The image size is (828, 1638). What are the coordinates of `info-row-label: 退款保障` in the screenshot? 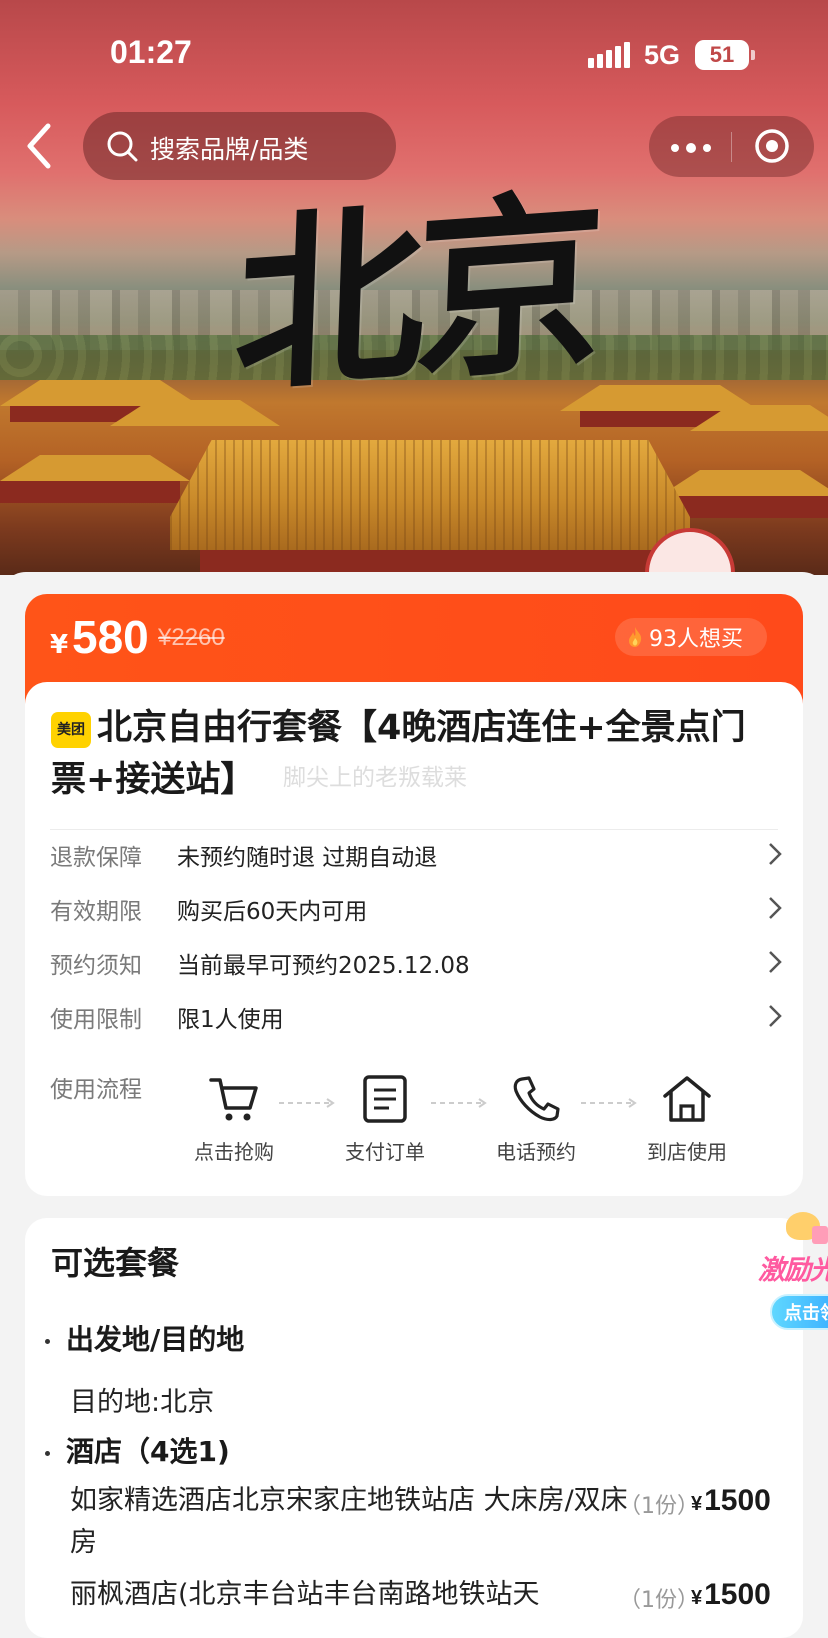 It's located at (96, 858).